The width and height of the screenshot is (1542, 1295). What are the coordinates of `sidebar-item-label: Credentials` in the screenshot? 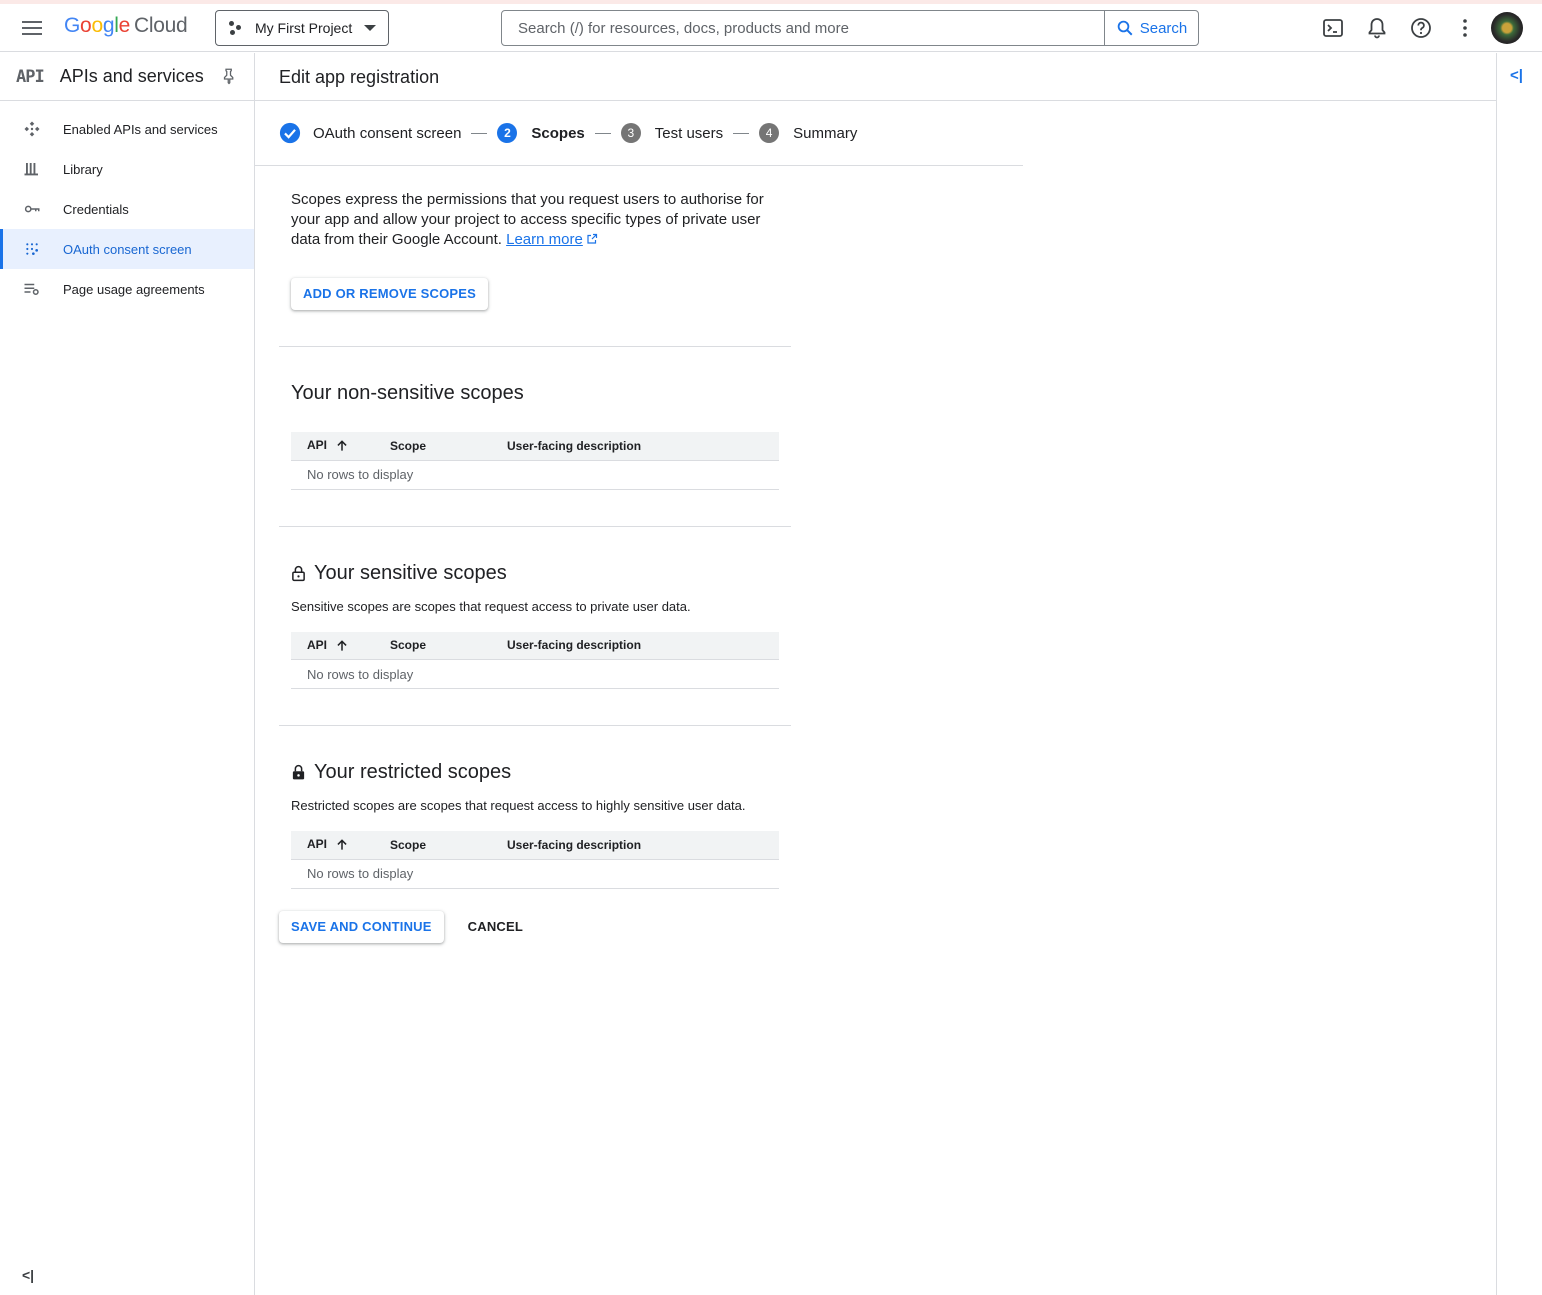 It's located at (96, 209).